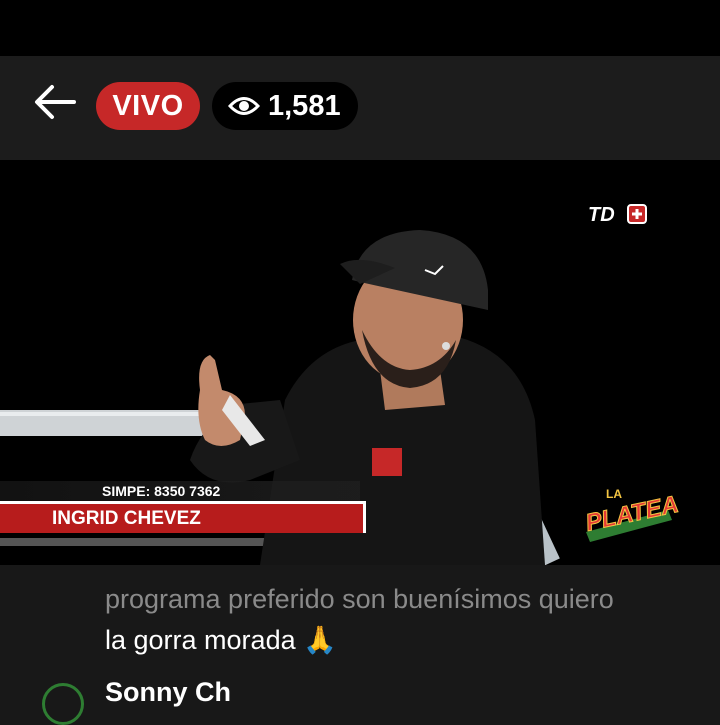 Image resolution: width=720 pixels, height=725 pixels. Describe the element at coordinates (126, 518) in the screenshot. I see `lower-third-name-text: INGRID CHEVEZ` at that location.